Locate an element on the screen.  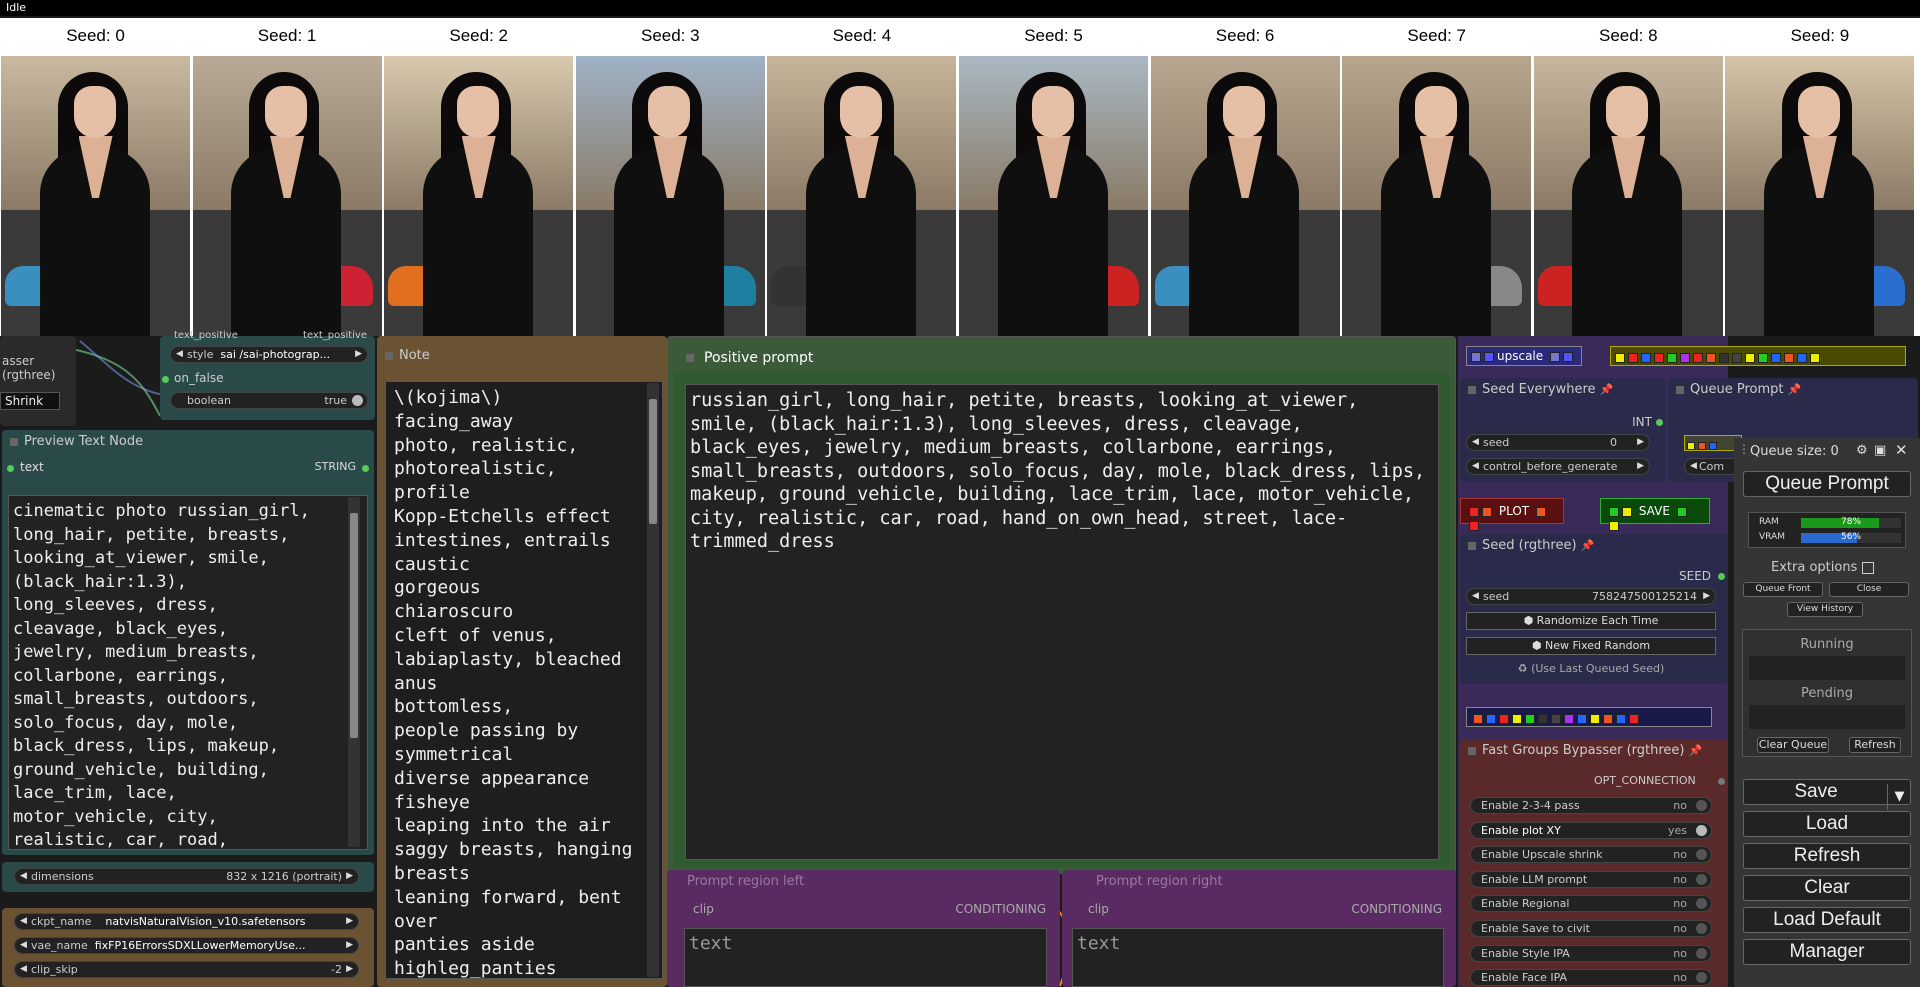
close-icon: ✕ is located at coordinates (1901, 450).